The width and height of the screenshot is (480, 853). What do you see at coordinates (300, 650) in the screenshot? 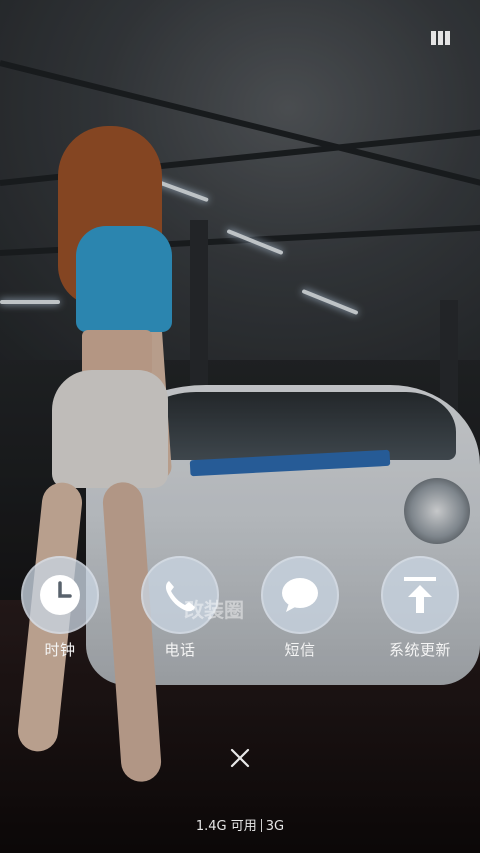
I see `app-label: 短信` at bounding box center [300, 650].